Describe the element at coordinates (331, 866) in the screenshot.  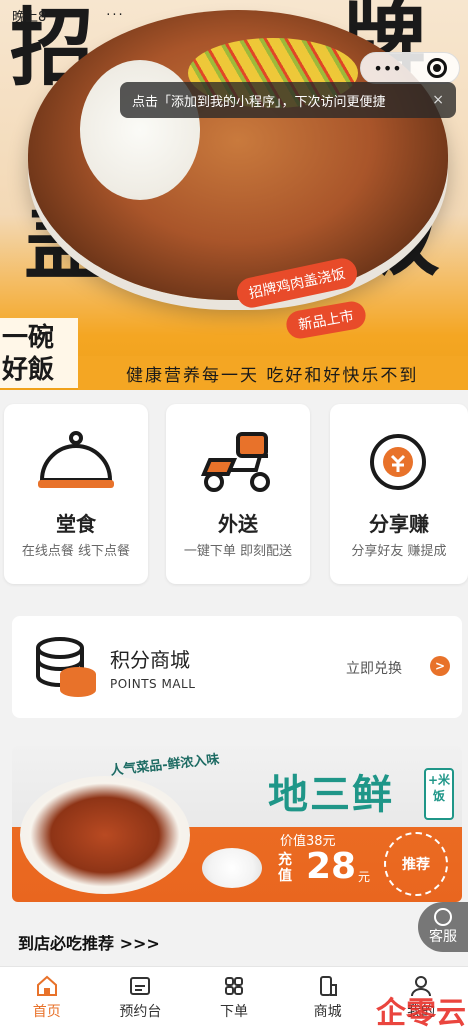
I see `promo-price: 28` at that location.